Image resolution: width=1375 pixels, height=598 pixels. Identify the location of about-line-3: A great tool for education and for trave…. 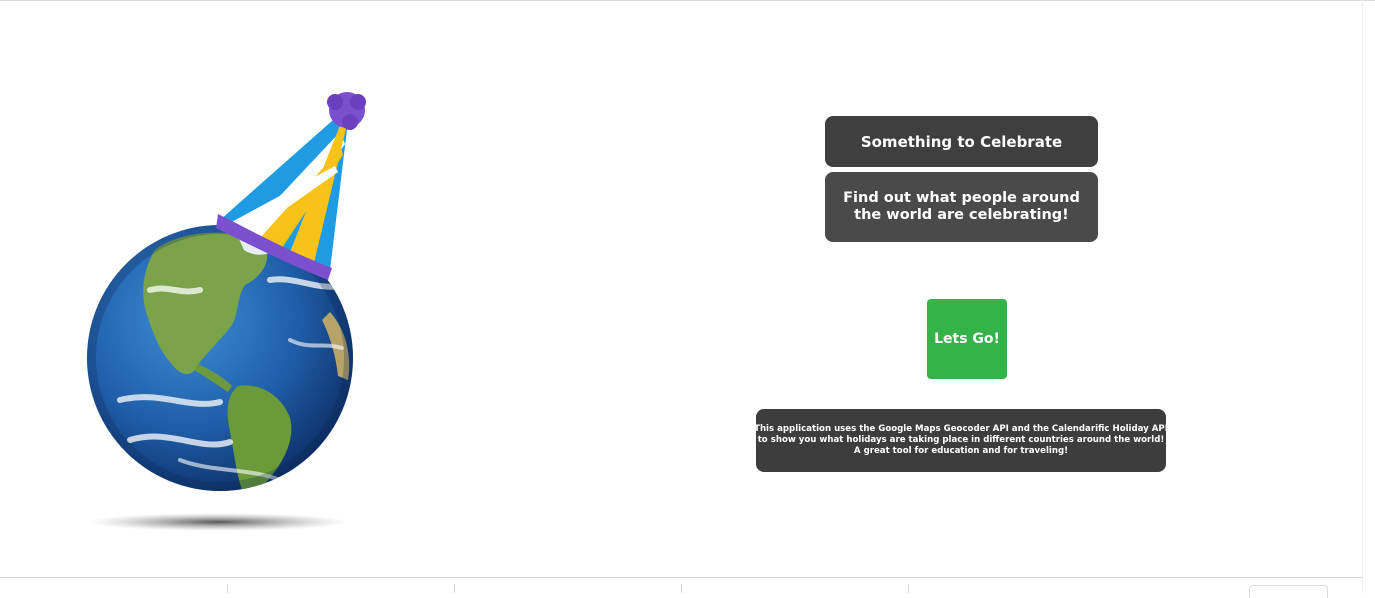
(961, 451).